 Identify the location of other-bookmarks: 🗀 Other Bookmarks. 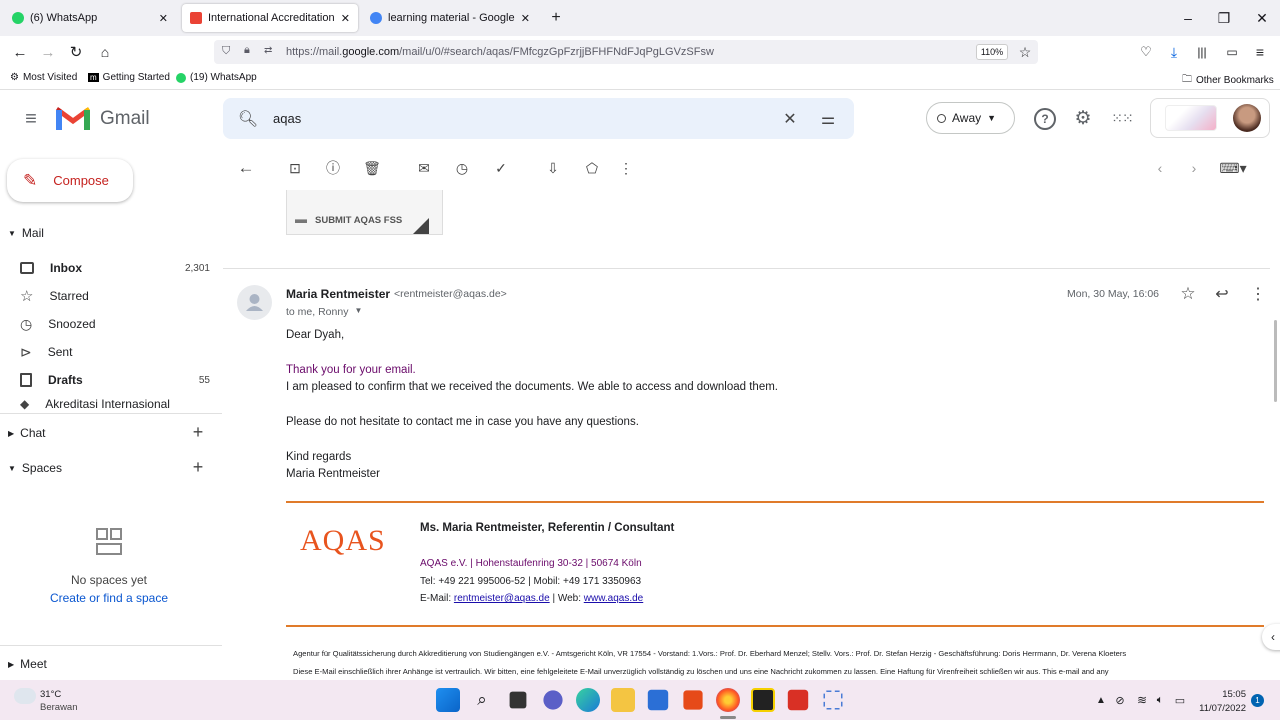
(1228, 80).